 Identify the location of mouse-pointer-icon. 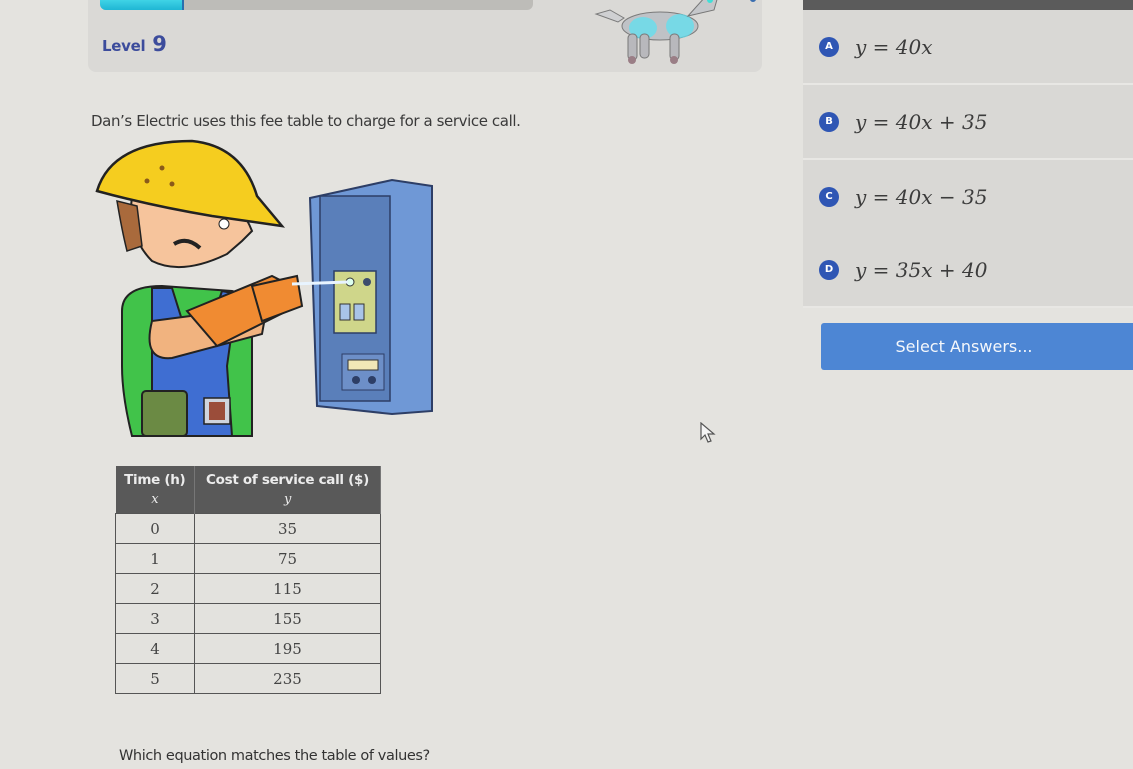
(708, 432).